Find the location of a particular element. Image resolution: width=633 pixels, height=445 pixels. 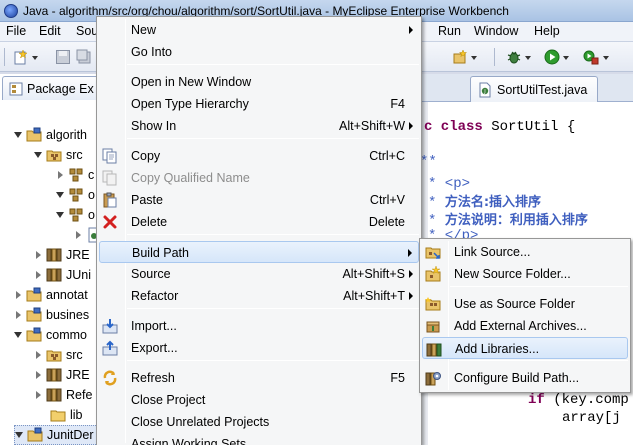

debug-icon is located at coordinates (514, 57).